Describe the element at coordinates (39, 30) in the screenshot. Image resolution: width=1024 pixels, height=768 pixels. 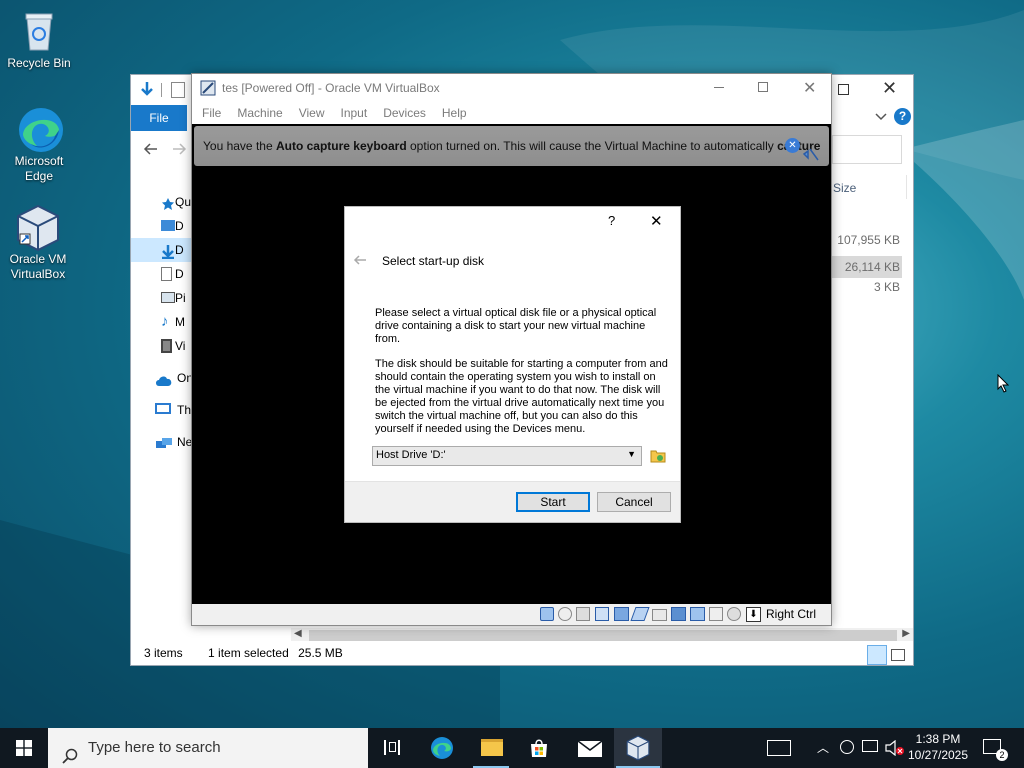
I see `recycle-bin-icon` at that location.